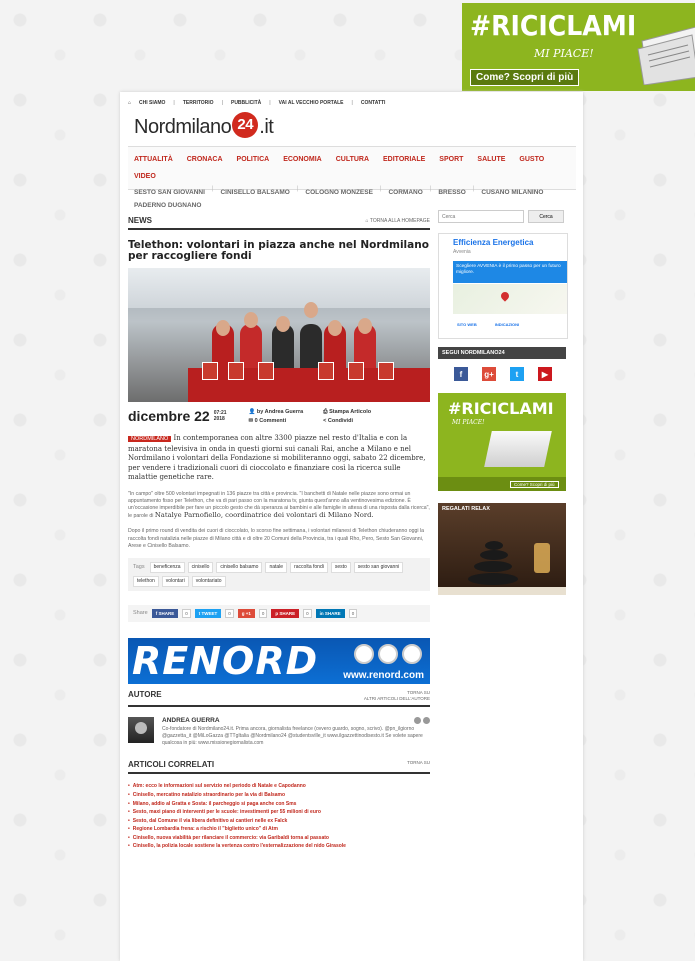 This screenshot has height=961, width=695. What do you see at coordinates (489, 374) in the screenshot?
I see `googleplus-icon: g+` at bounding box center [489, 374].